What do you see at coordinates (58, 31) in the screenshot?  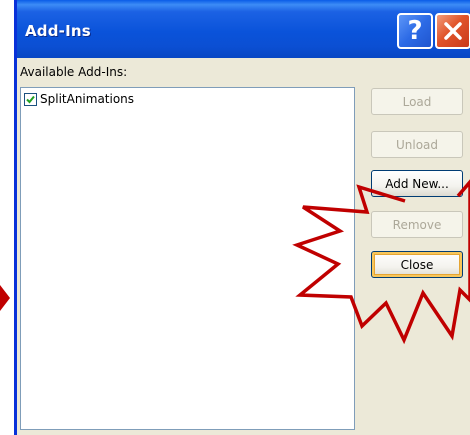 I see `window-title: Add-Ins` at bounding box center [58, 31].